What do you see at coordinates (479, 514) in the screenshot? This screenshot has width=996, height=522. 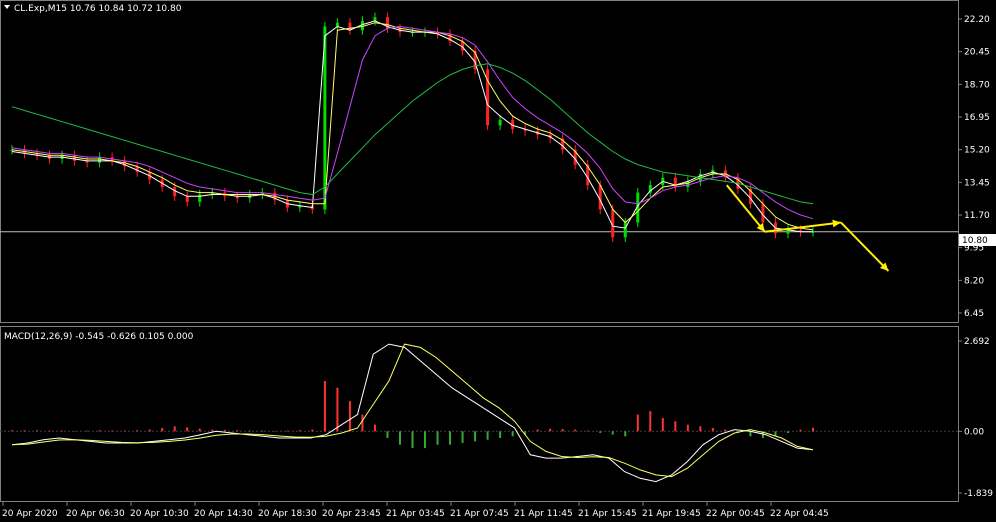 I see `time-tick-label: 21 Apr 07:45` at bounding box center [479, 514].